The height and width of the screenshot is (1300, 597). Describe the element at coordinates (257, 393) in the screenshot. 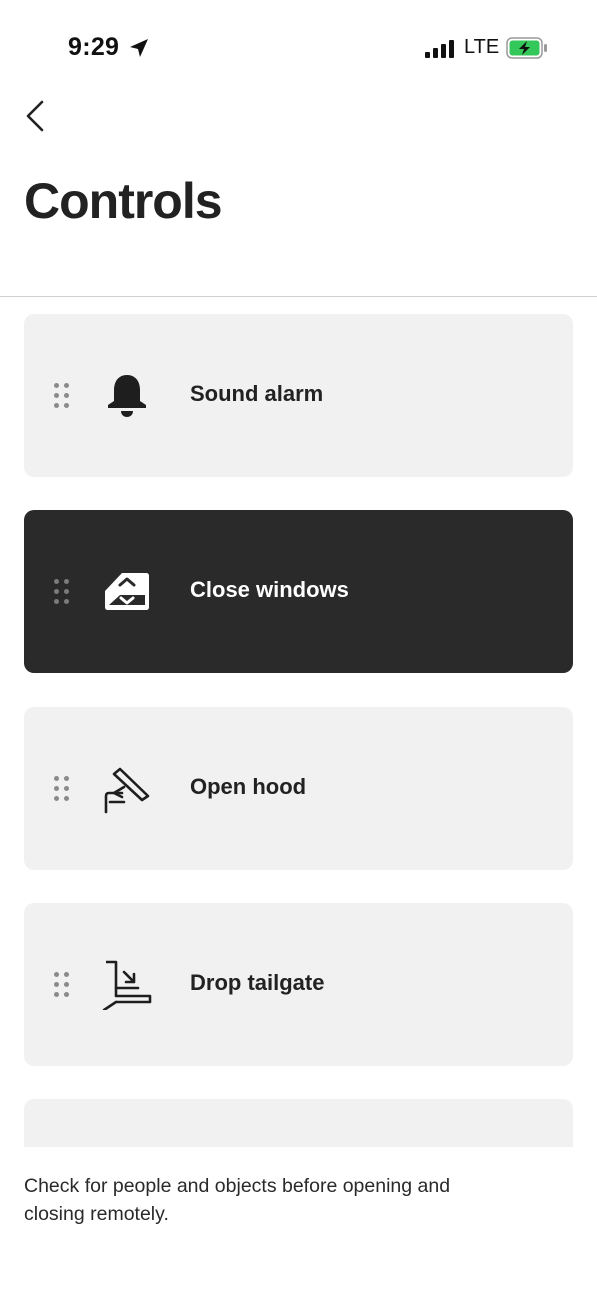

I see `control-label: Sound alarm` at that location.